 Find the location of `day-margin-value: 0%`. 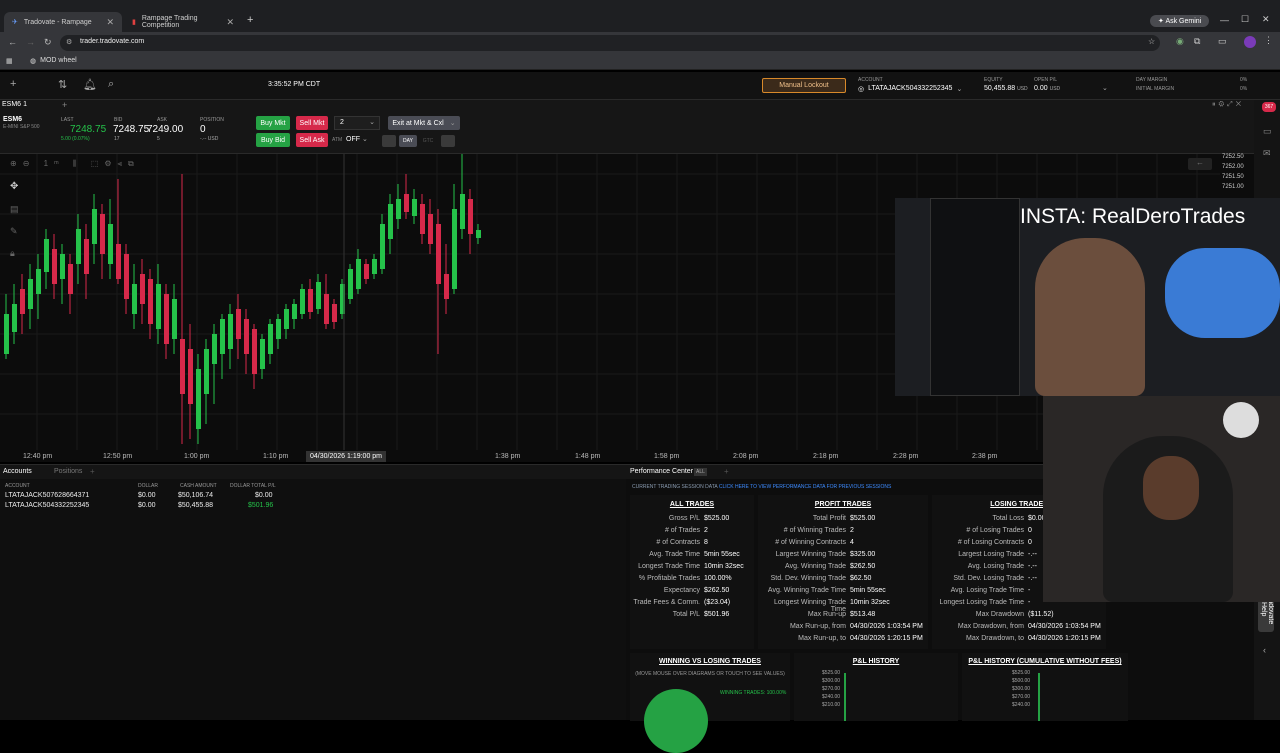

day-margin-value: 0% is located at coordinates (1244, 80).